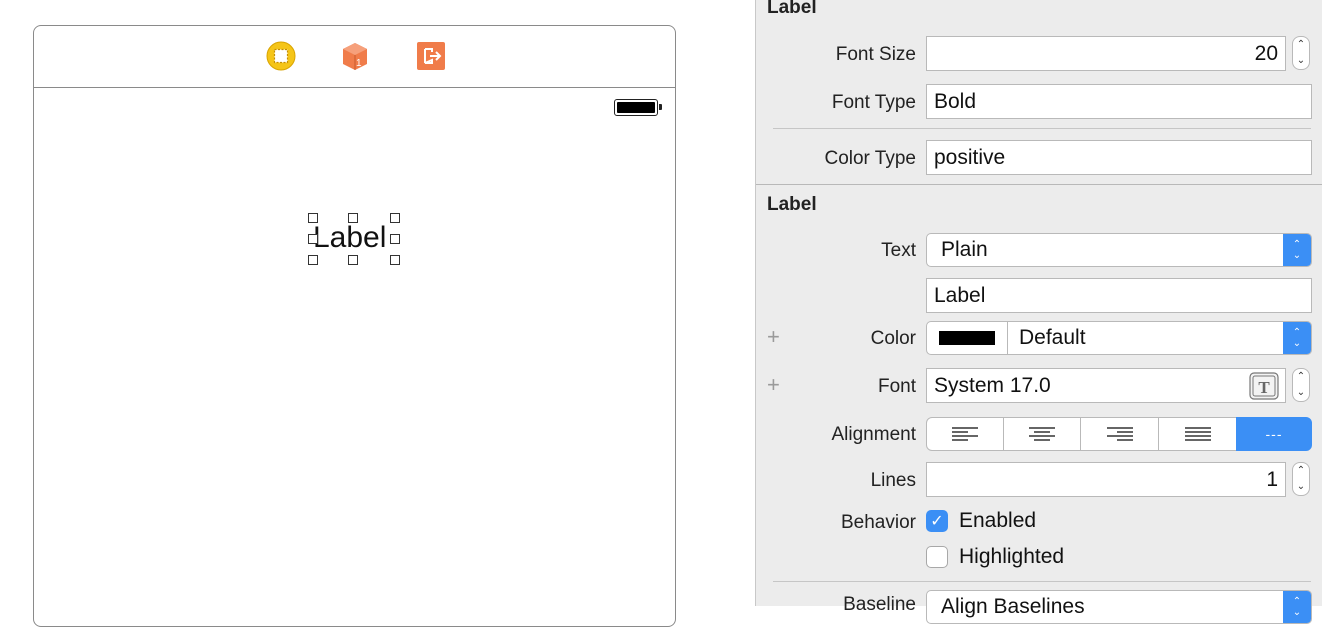 Image resolution: width=1322 pixels, height=627 pixels. Describe the element at coordinates (870, 158) in the screenshot. I see `color-type-label: Color Type` at that location.